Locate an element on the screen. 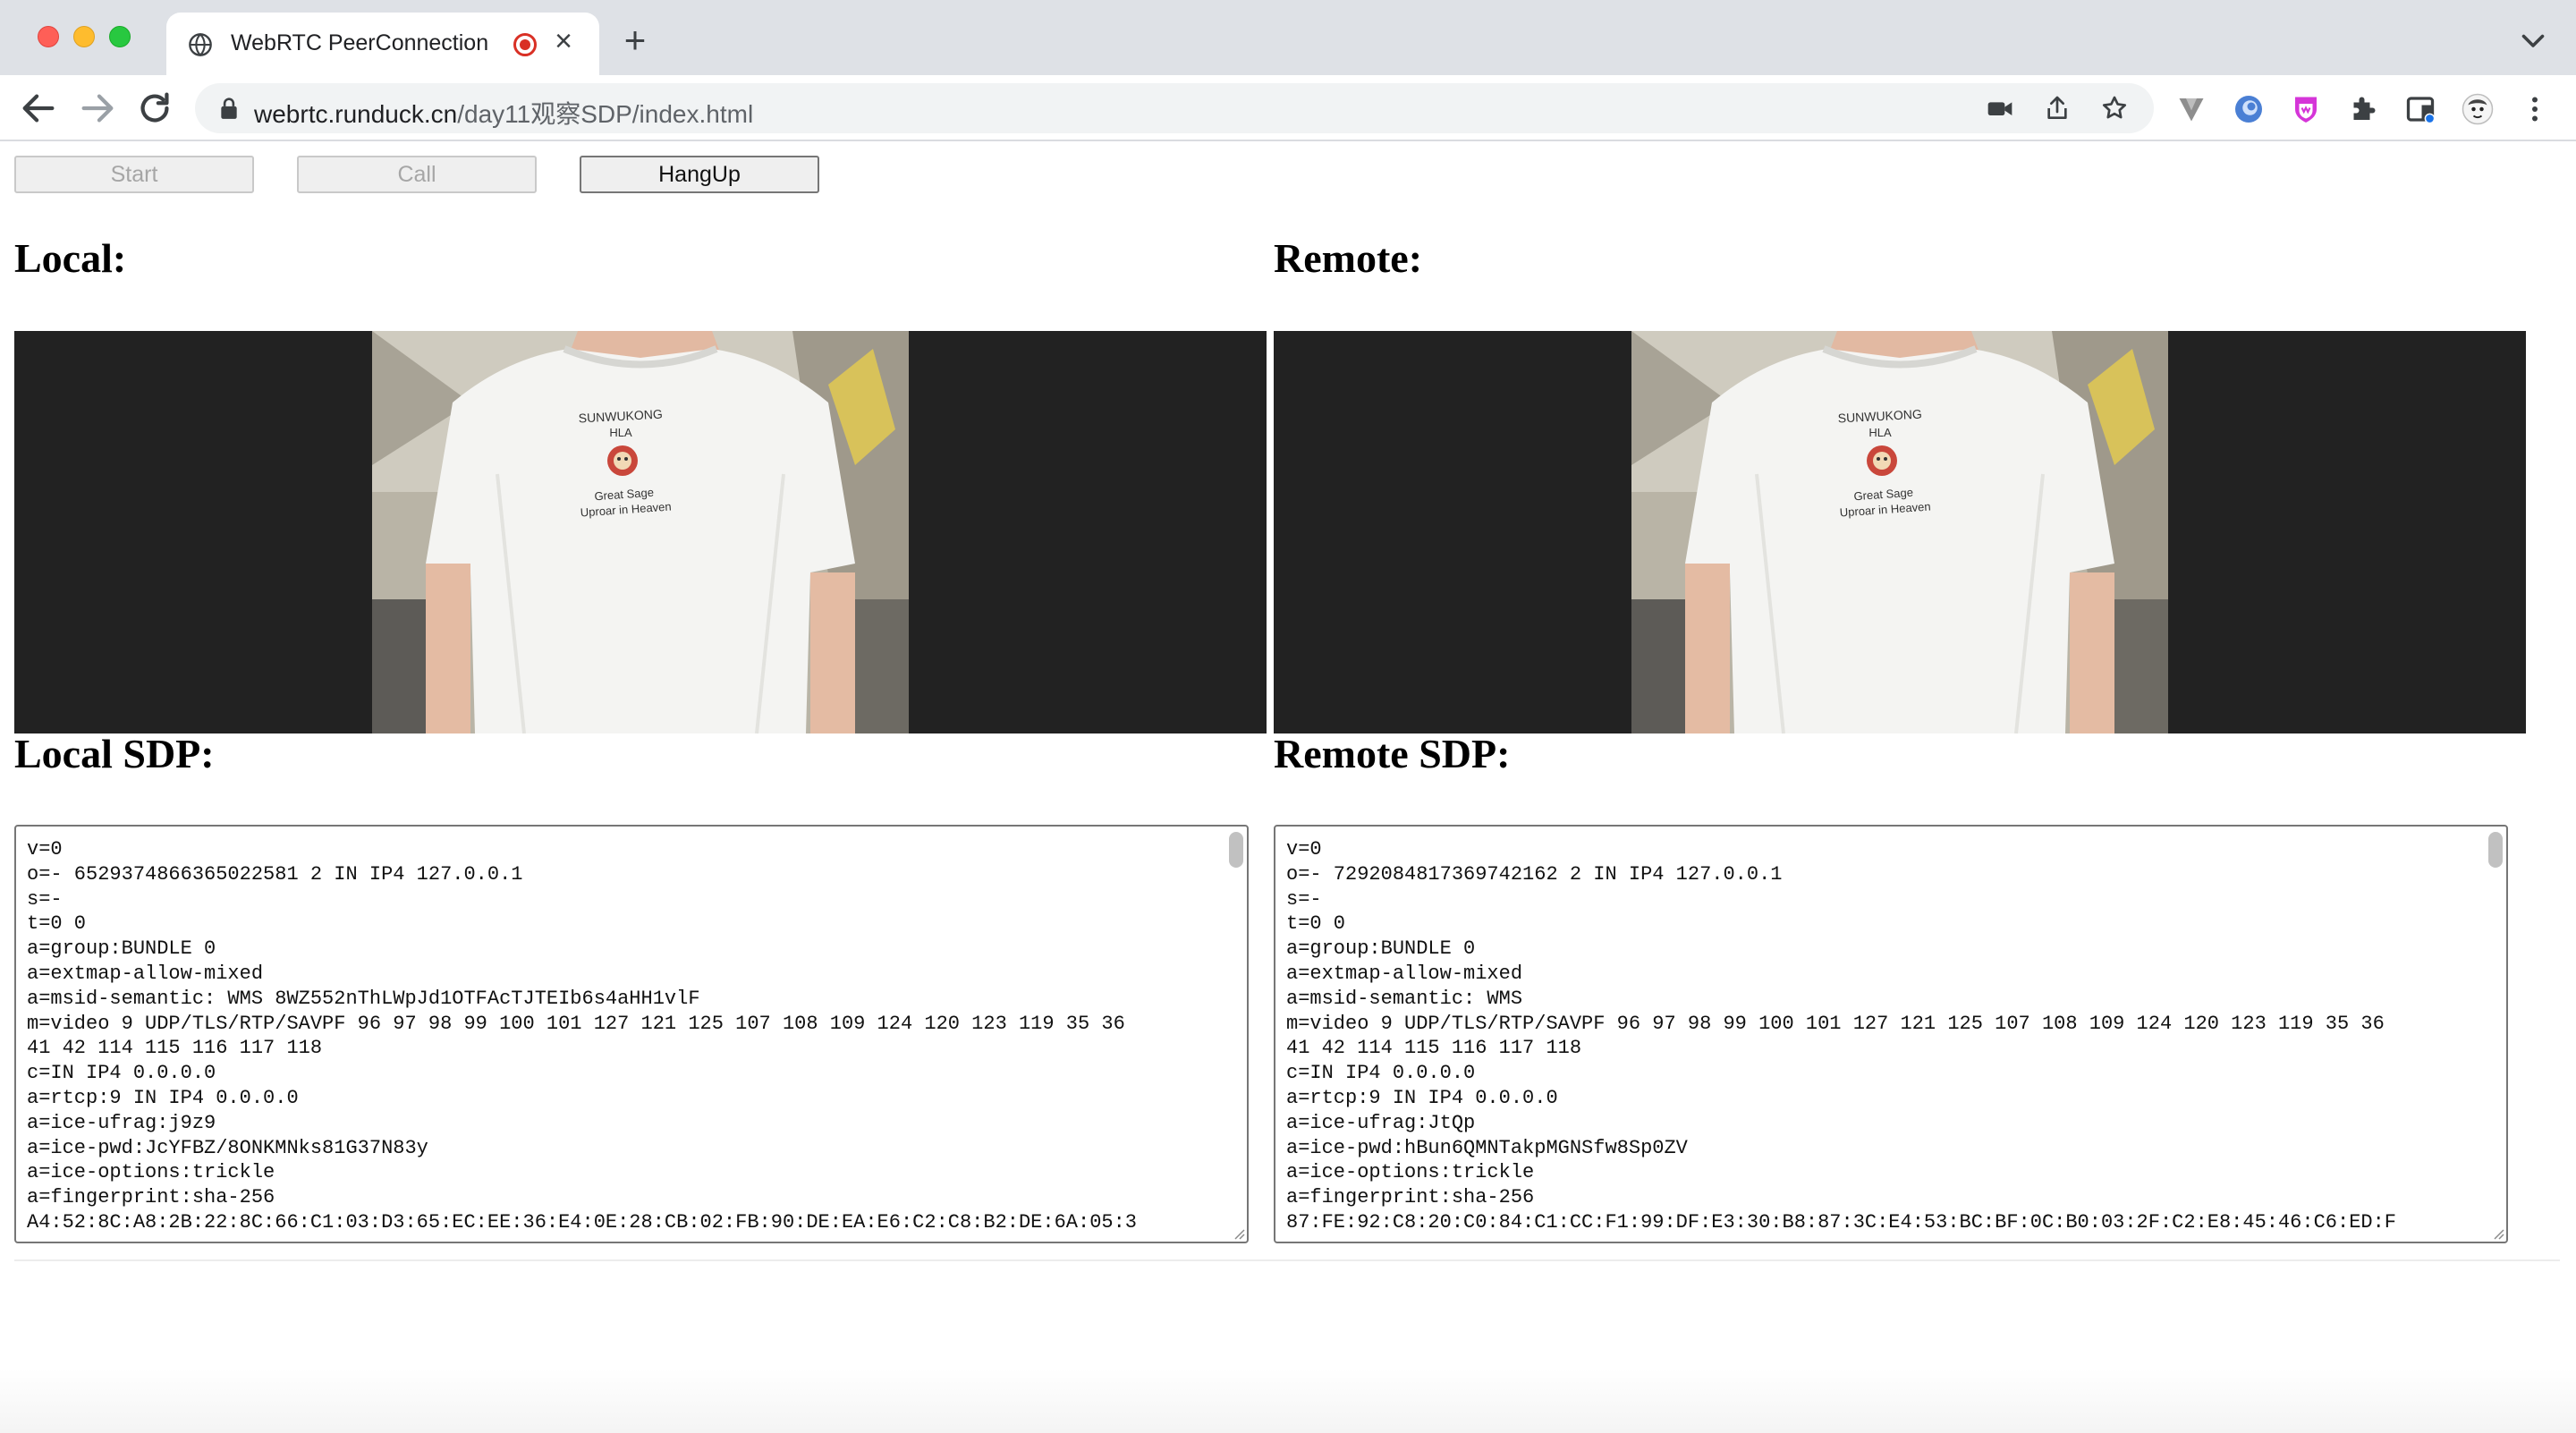 The height and width of the screenshot is (1433, 2576). url-host: webrtc.runduck.cn is located at coordinates (356, 114).